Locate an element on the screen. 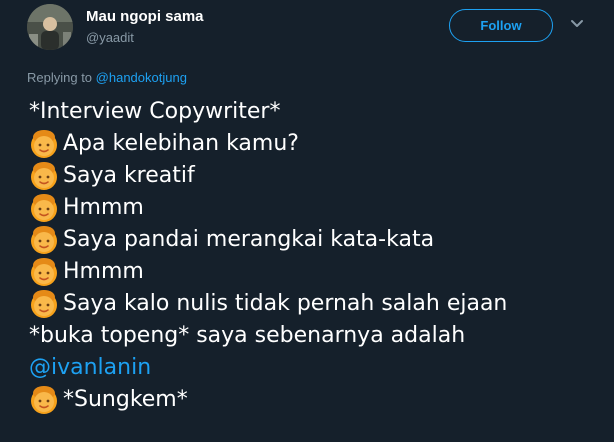 This screenshot has height=442, width=614. mention-link: @ivanlanin is located at coordinates (90, 368).